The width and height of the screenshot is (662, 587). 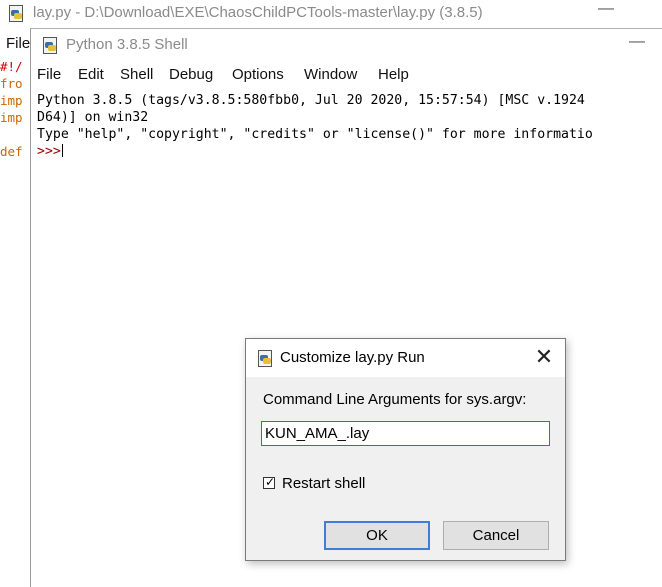 What do you see at coordinates (93, 117) in the screenshot?
I see `shell-output-line: D64)] on win32` at bounding box center [93, 117].